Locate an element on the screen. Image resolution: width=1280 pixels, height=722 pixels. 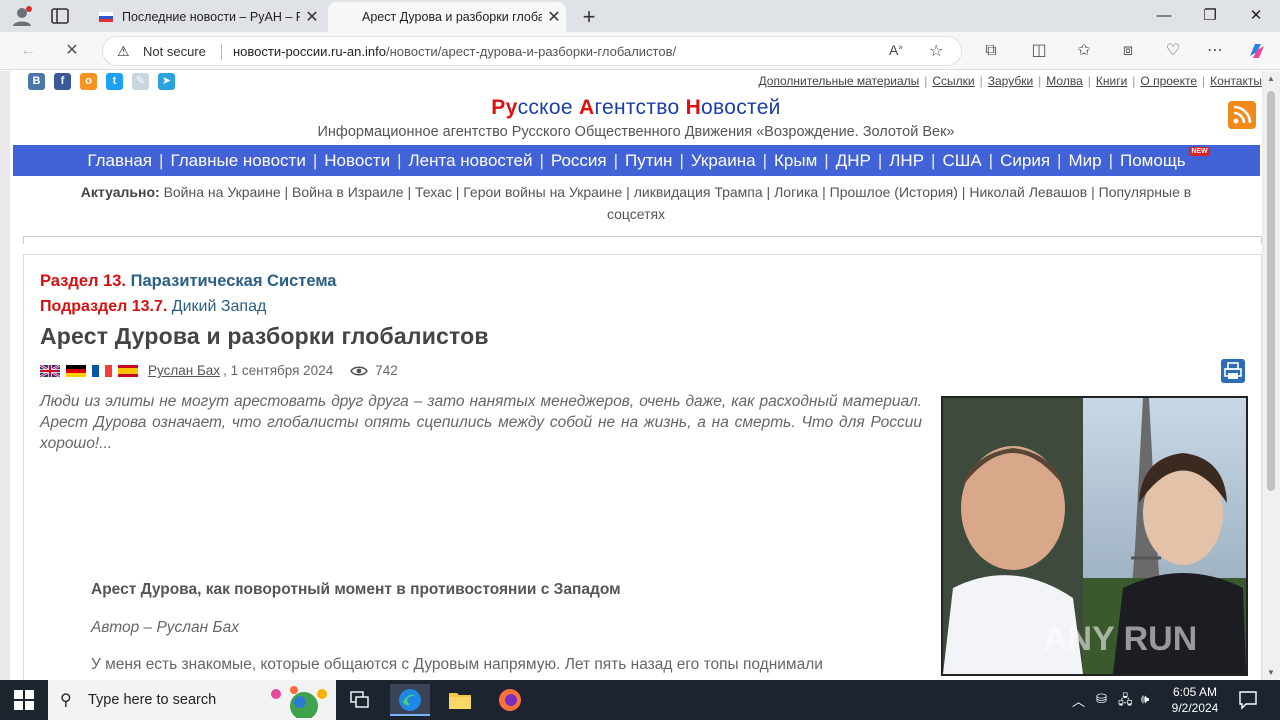
network-icon: 🖧 is located at coordinates (1125, 702).